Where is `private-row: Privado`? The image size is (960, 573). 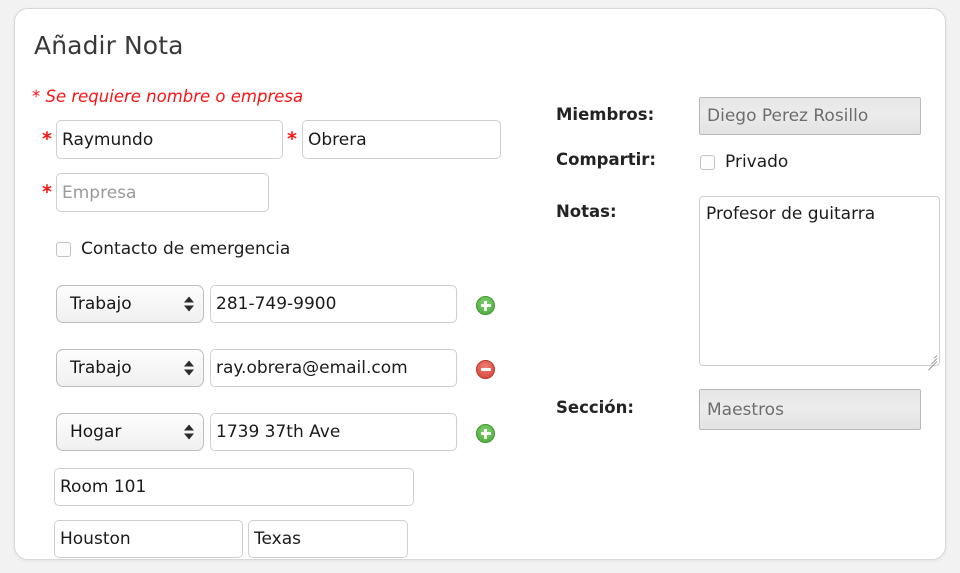
private-row: Privado is located at coordinates (744, 162).